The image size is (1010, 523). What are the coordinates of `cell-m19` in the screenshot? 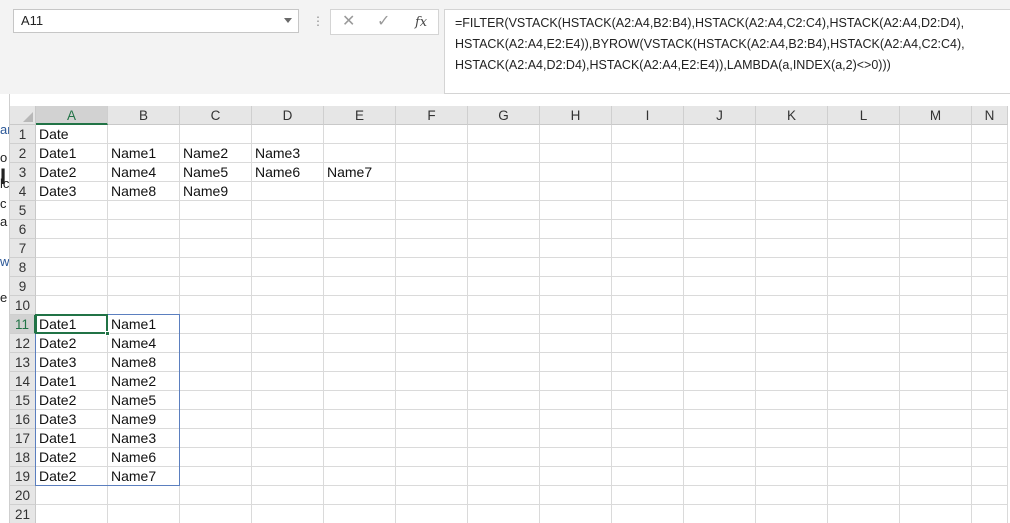 It's located at (936, 476).